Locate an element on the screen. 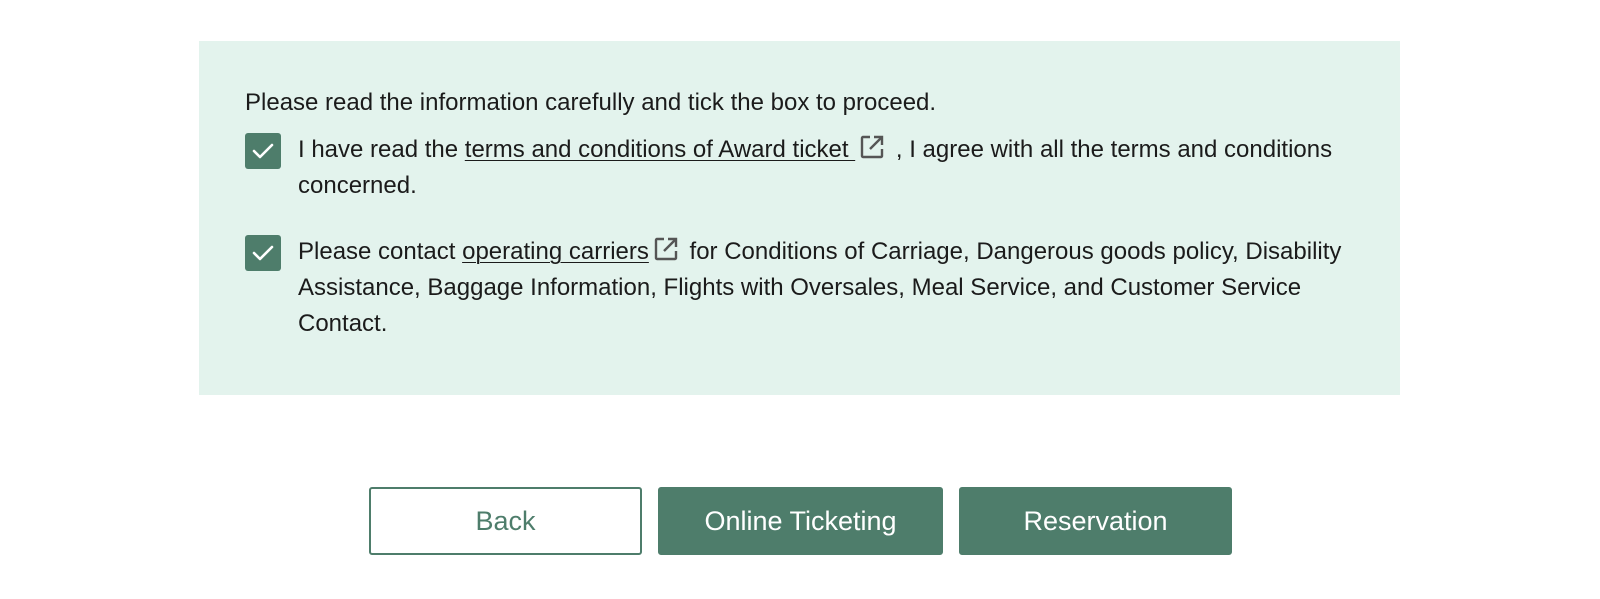 The height and width of the screenshot is (599, 1600). online-ticketing-button: Online Ticketing is located at coordinates (800, 521).